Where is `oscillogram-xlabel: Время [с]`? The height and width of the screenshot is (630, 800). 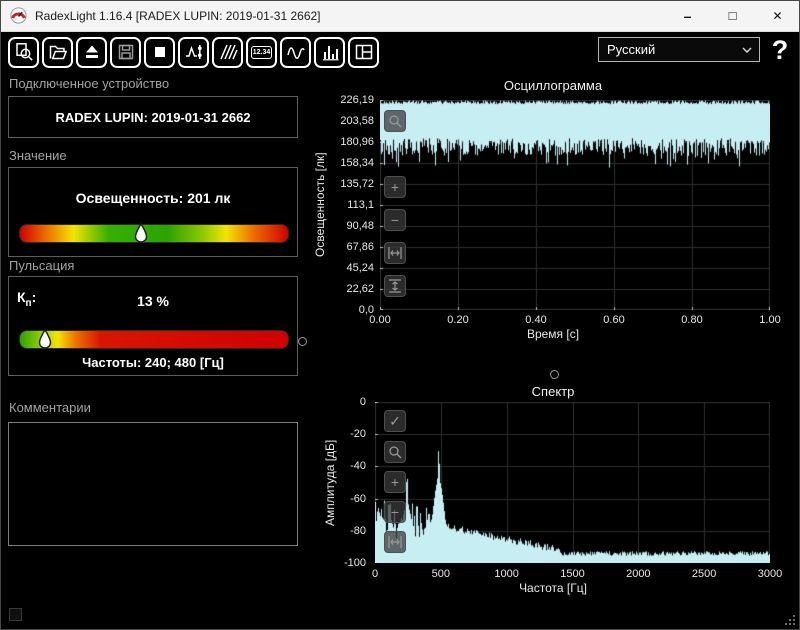 oscillogram-xlabel: Время [с] is located at coordinates (553, 334).